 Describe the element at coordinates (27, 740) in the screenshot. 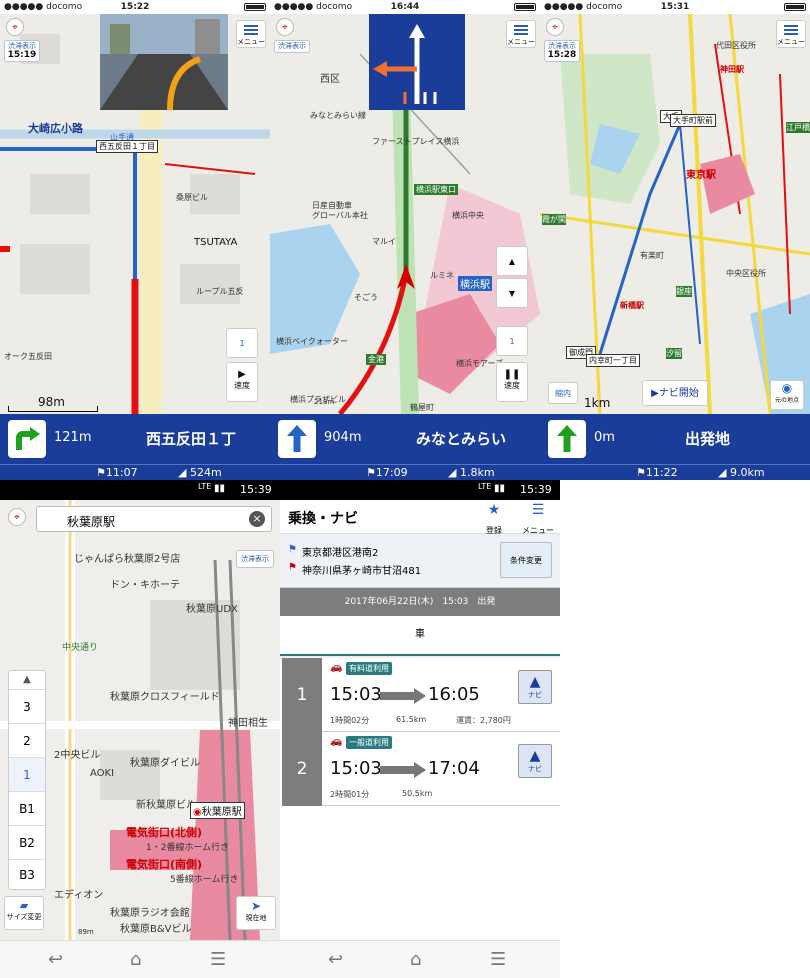

I see `floor-2: 2` at that location.